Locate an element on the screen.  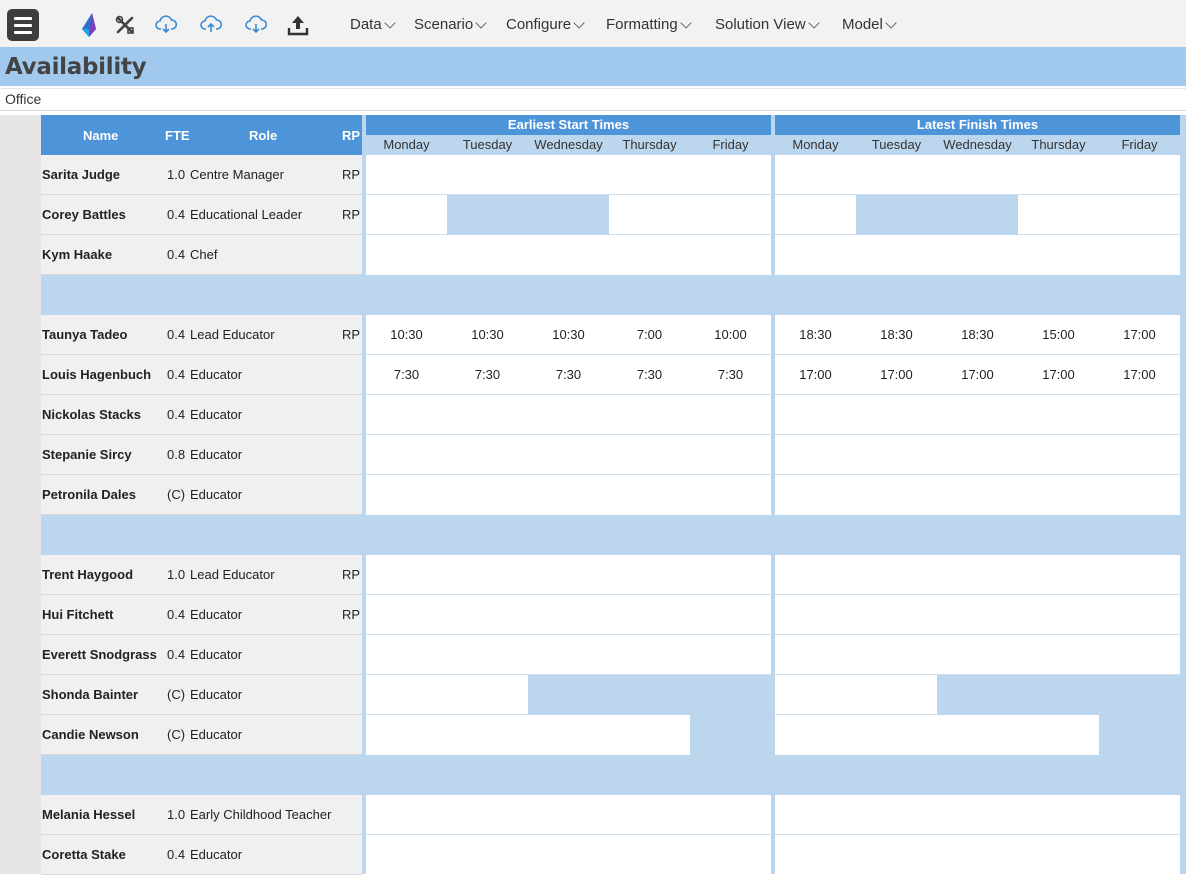
finish-time-cell-monday: 18:30 is located at coordinates (815, 335).